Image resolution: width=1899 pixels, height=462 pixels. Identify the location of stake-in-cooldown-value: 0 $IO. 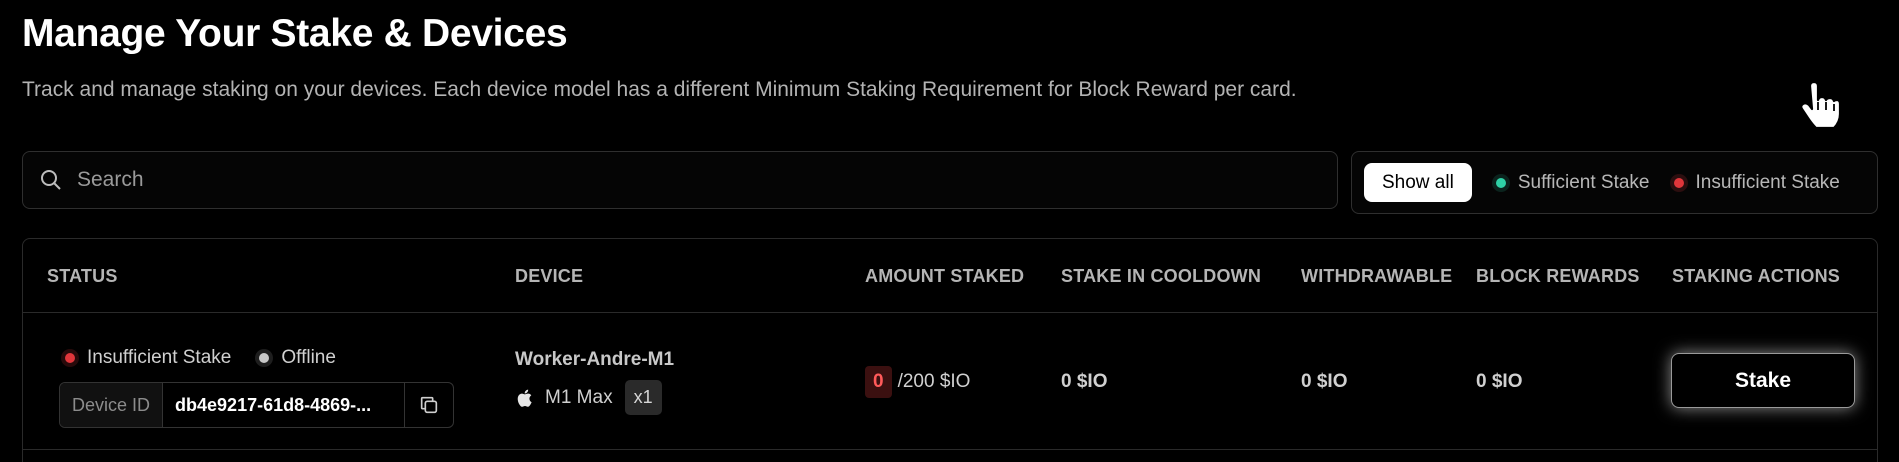
(1084, 381).